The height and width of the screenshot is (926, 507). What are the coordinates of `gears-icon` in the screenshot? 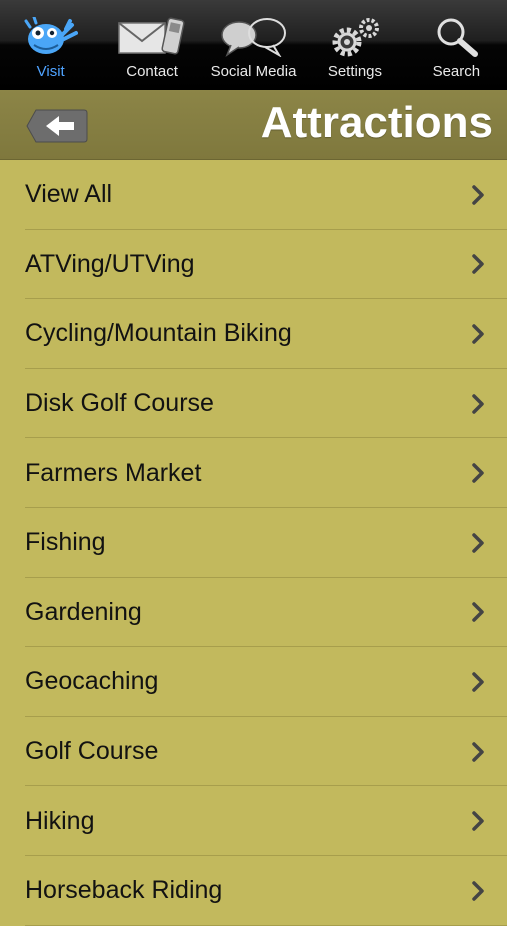 It's located at (355, 37).